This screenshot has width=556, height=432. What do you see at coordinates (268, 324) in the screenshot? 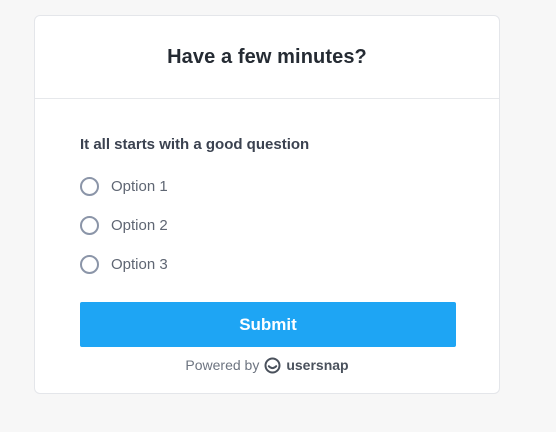
I see `submit-button: Submit` at bounding box center [268, 324].